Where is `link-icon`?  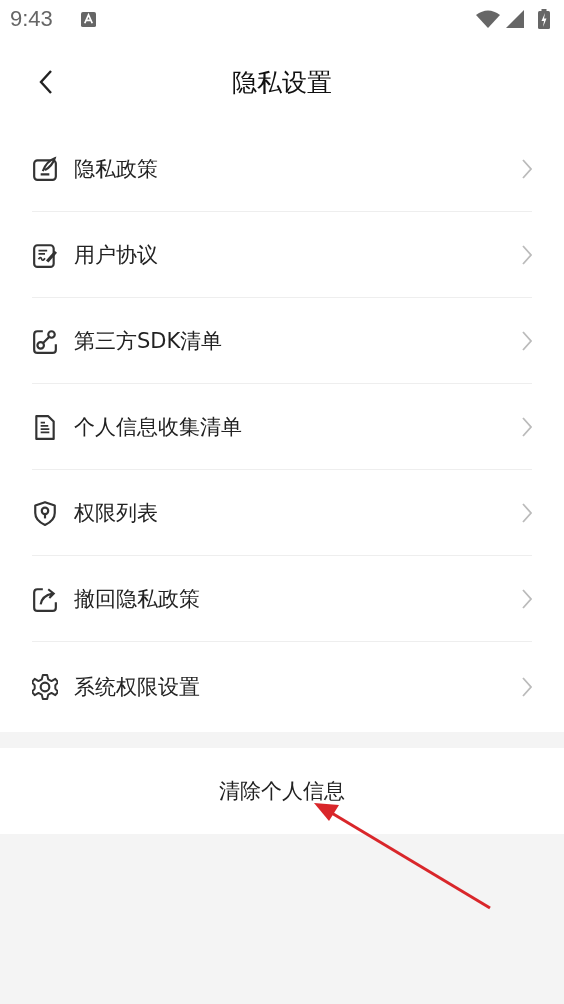 link-icon is located at coordinates (45, 340).